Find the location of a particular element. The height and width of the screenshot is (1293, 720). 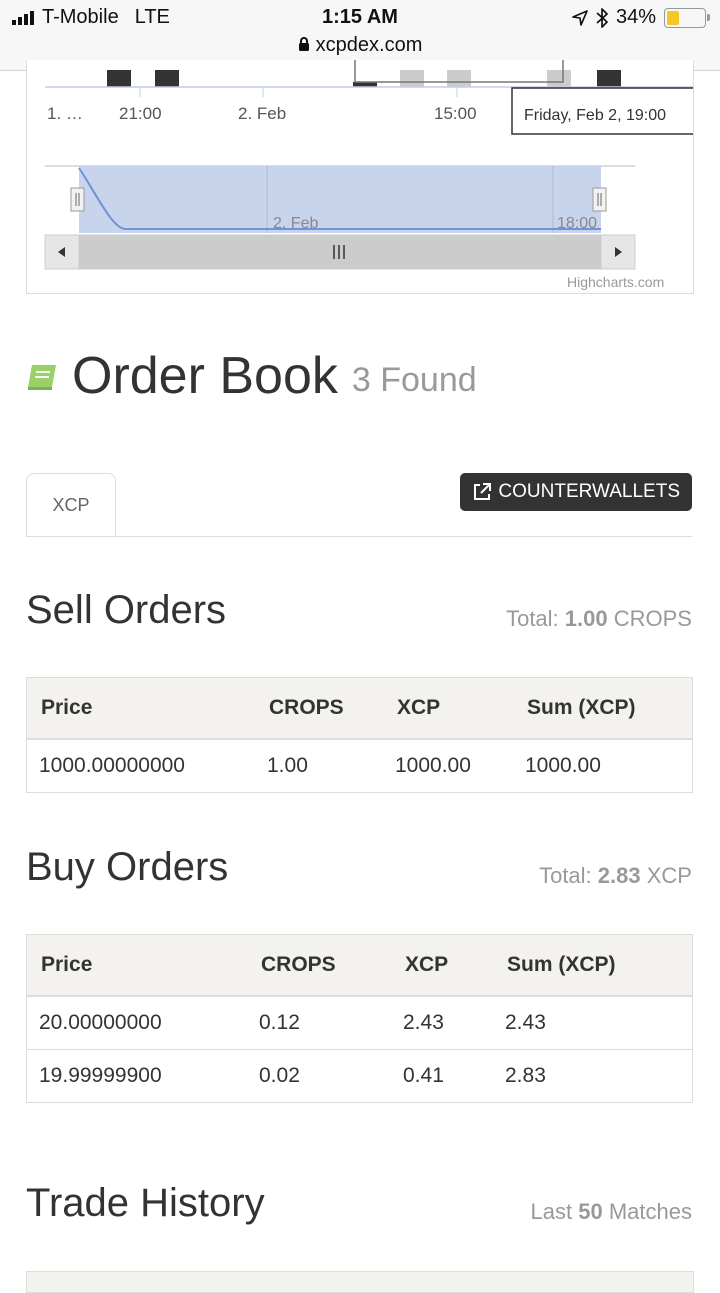

chart-tooltip: Friday, Feb 2, 19:00 is located at coordinates (602, 111).